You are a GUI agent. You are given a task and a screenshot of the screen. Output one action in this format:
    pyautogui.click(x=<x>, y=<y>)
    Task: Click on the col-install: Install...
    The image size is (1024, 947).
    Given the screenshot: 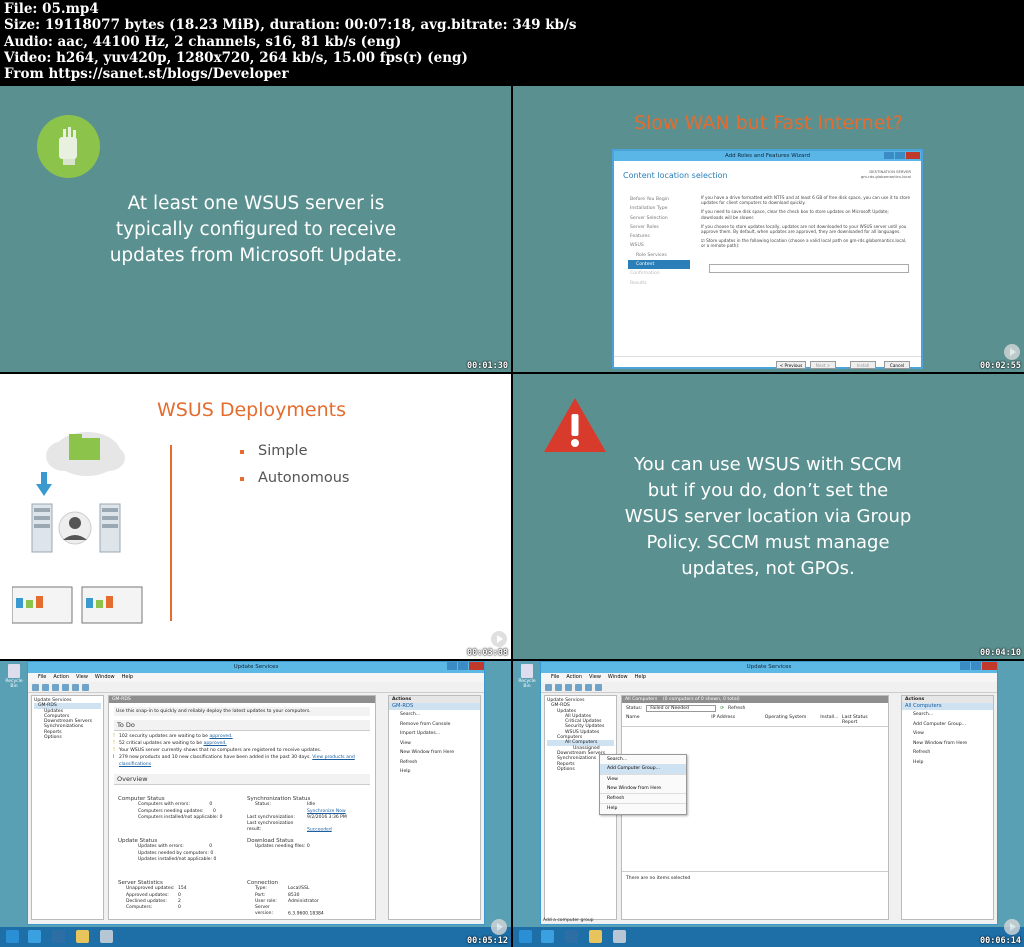 What is the action you would take?
    pyautogui.click(x=831, y=720)
    